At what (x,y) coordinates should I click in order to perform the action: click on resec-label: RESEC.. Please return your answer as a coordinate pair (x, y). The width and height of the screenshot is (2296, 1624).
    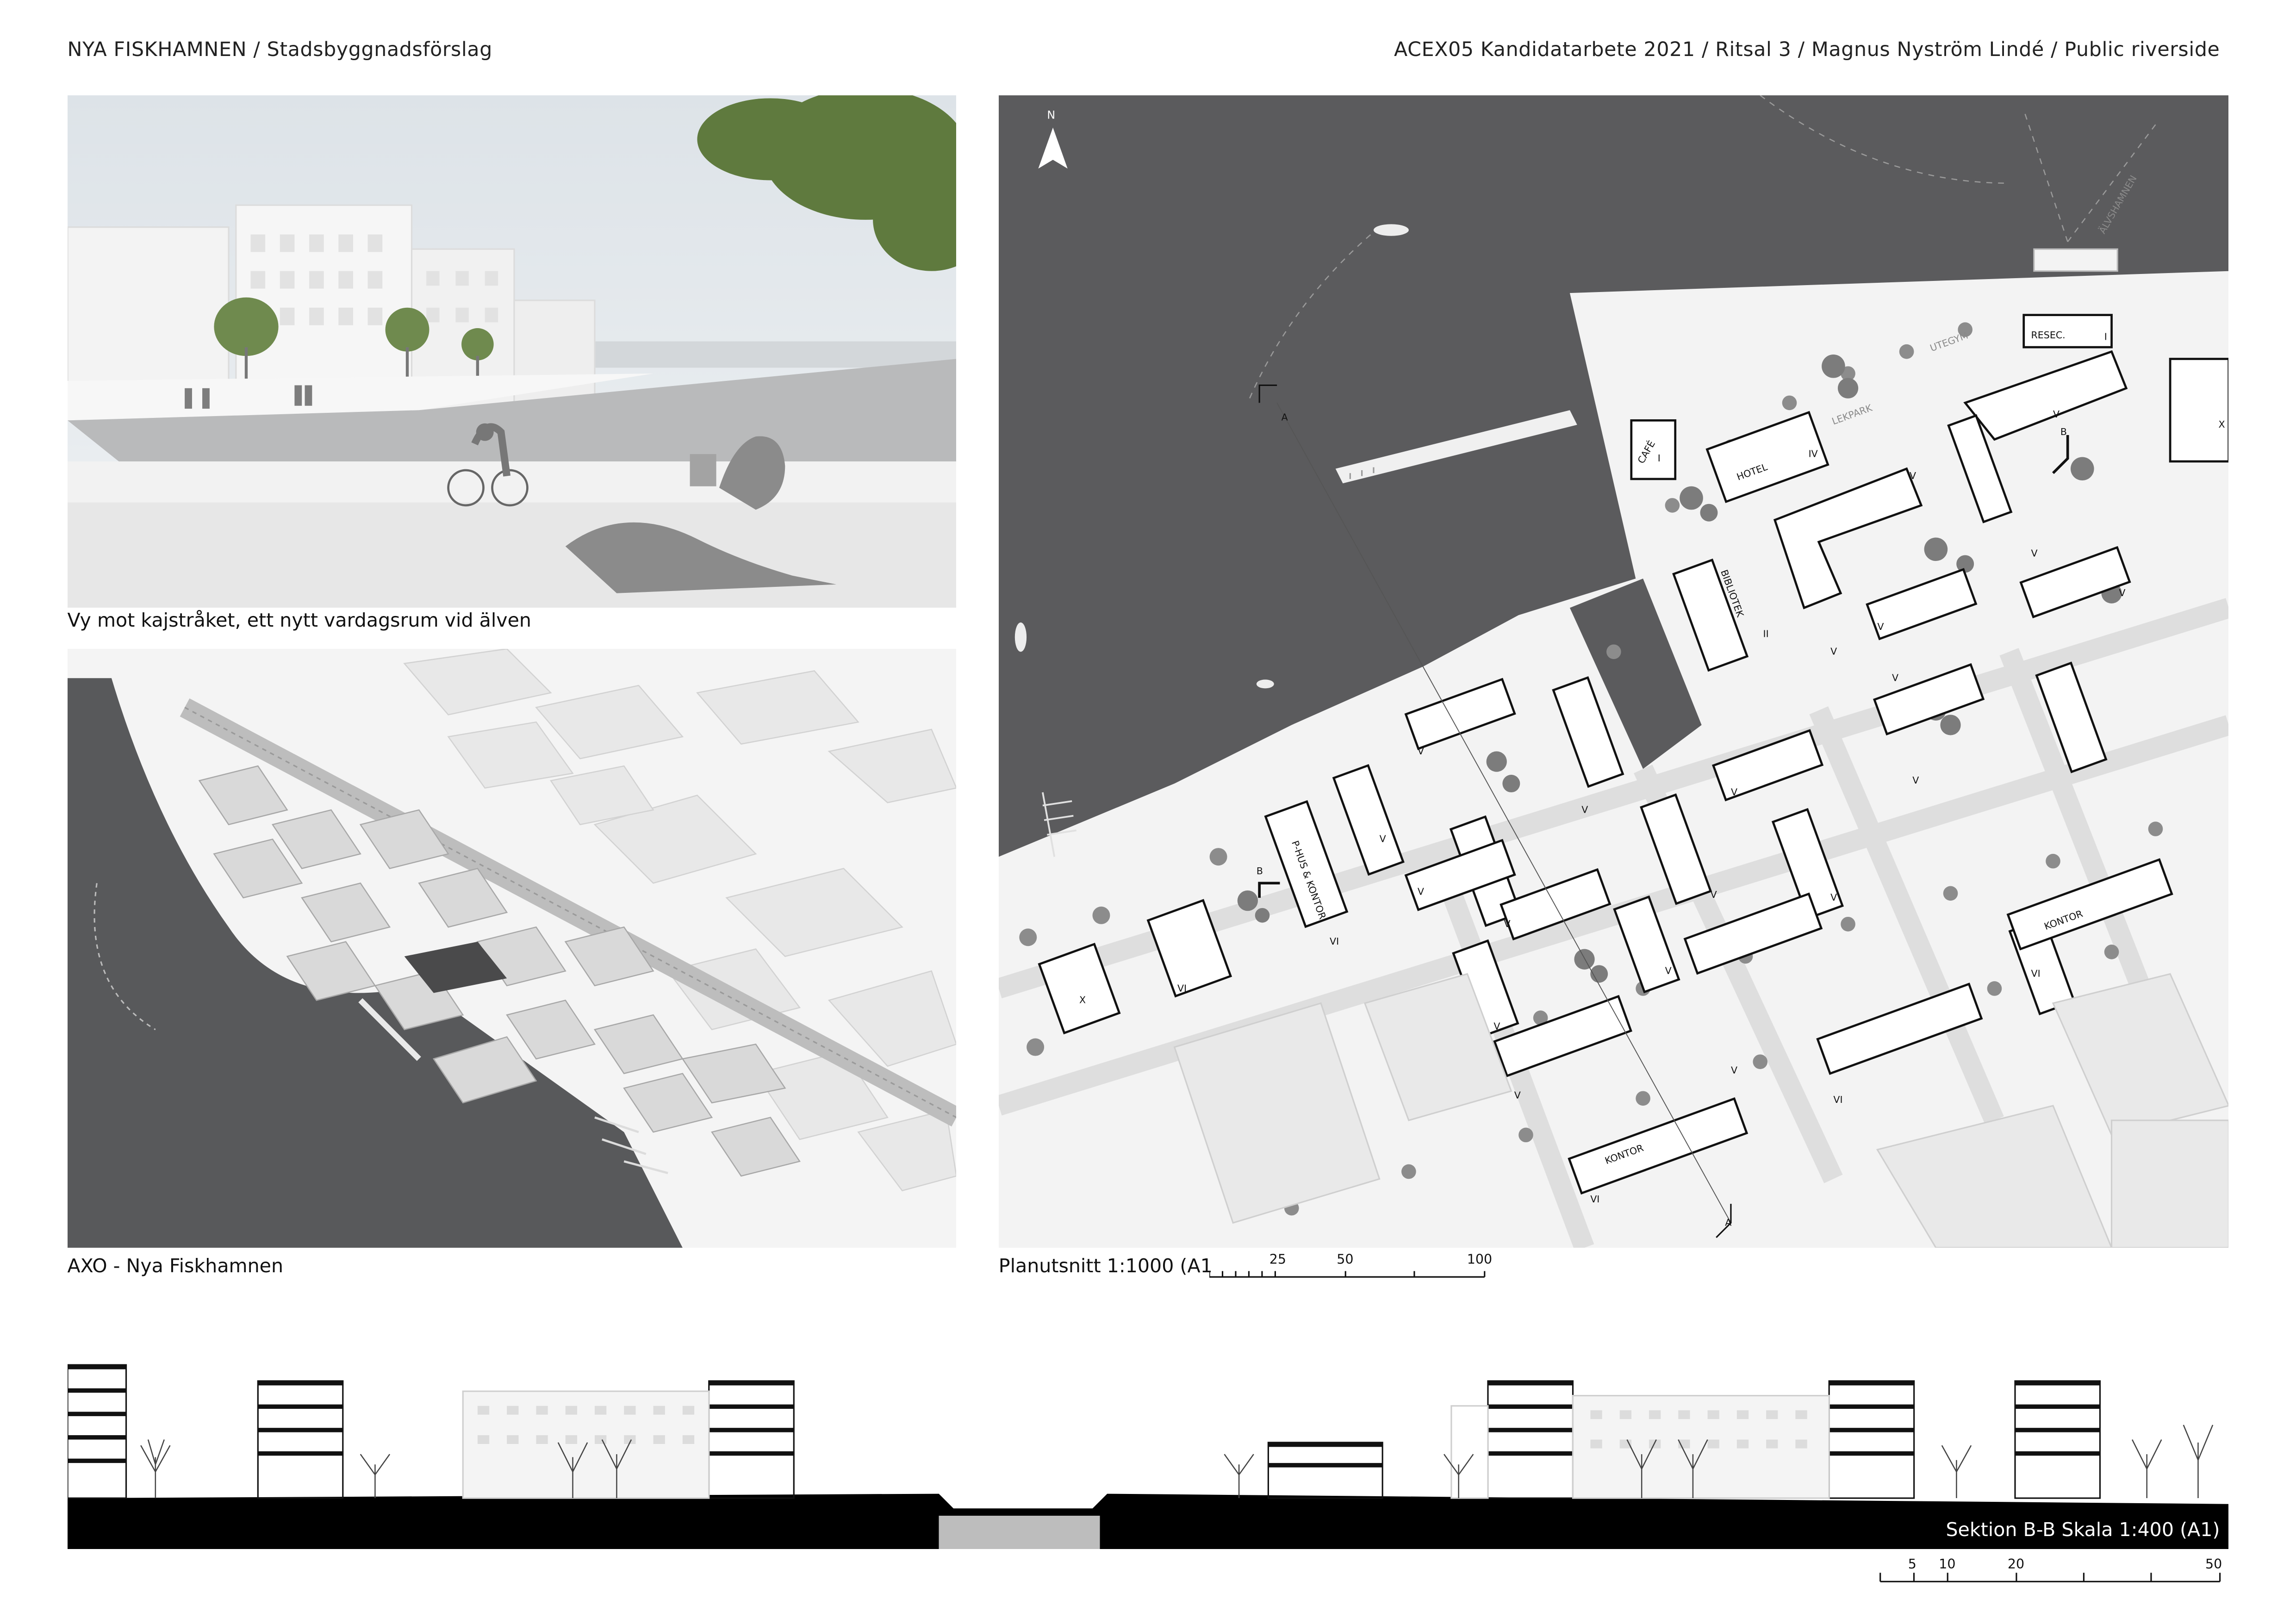
    Looking at the image, I should click on (2048, 335).